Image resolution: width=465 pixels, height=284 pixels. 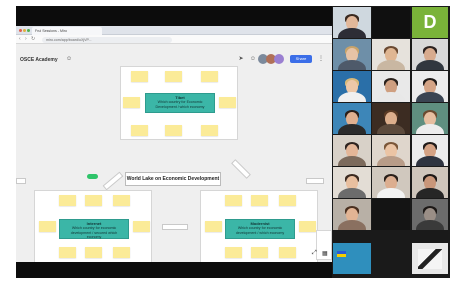 What do you see at coordinates (28, 30) in the screenshot?
I see `window-zoom-dot` at bounding box center [28, 30].